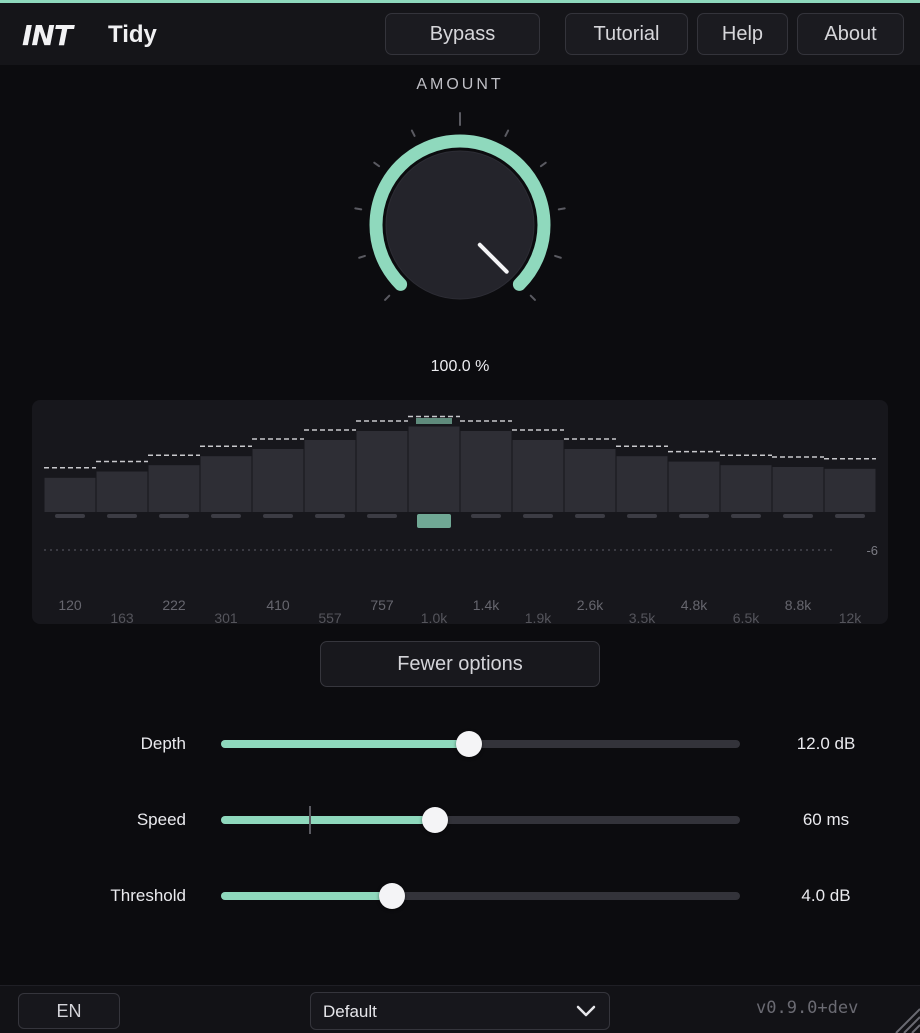  I want to click on preset-name: Default, so click(350, 1011).